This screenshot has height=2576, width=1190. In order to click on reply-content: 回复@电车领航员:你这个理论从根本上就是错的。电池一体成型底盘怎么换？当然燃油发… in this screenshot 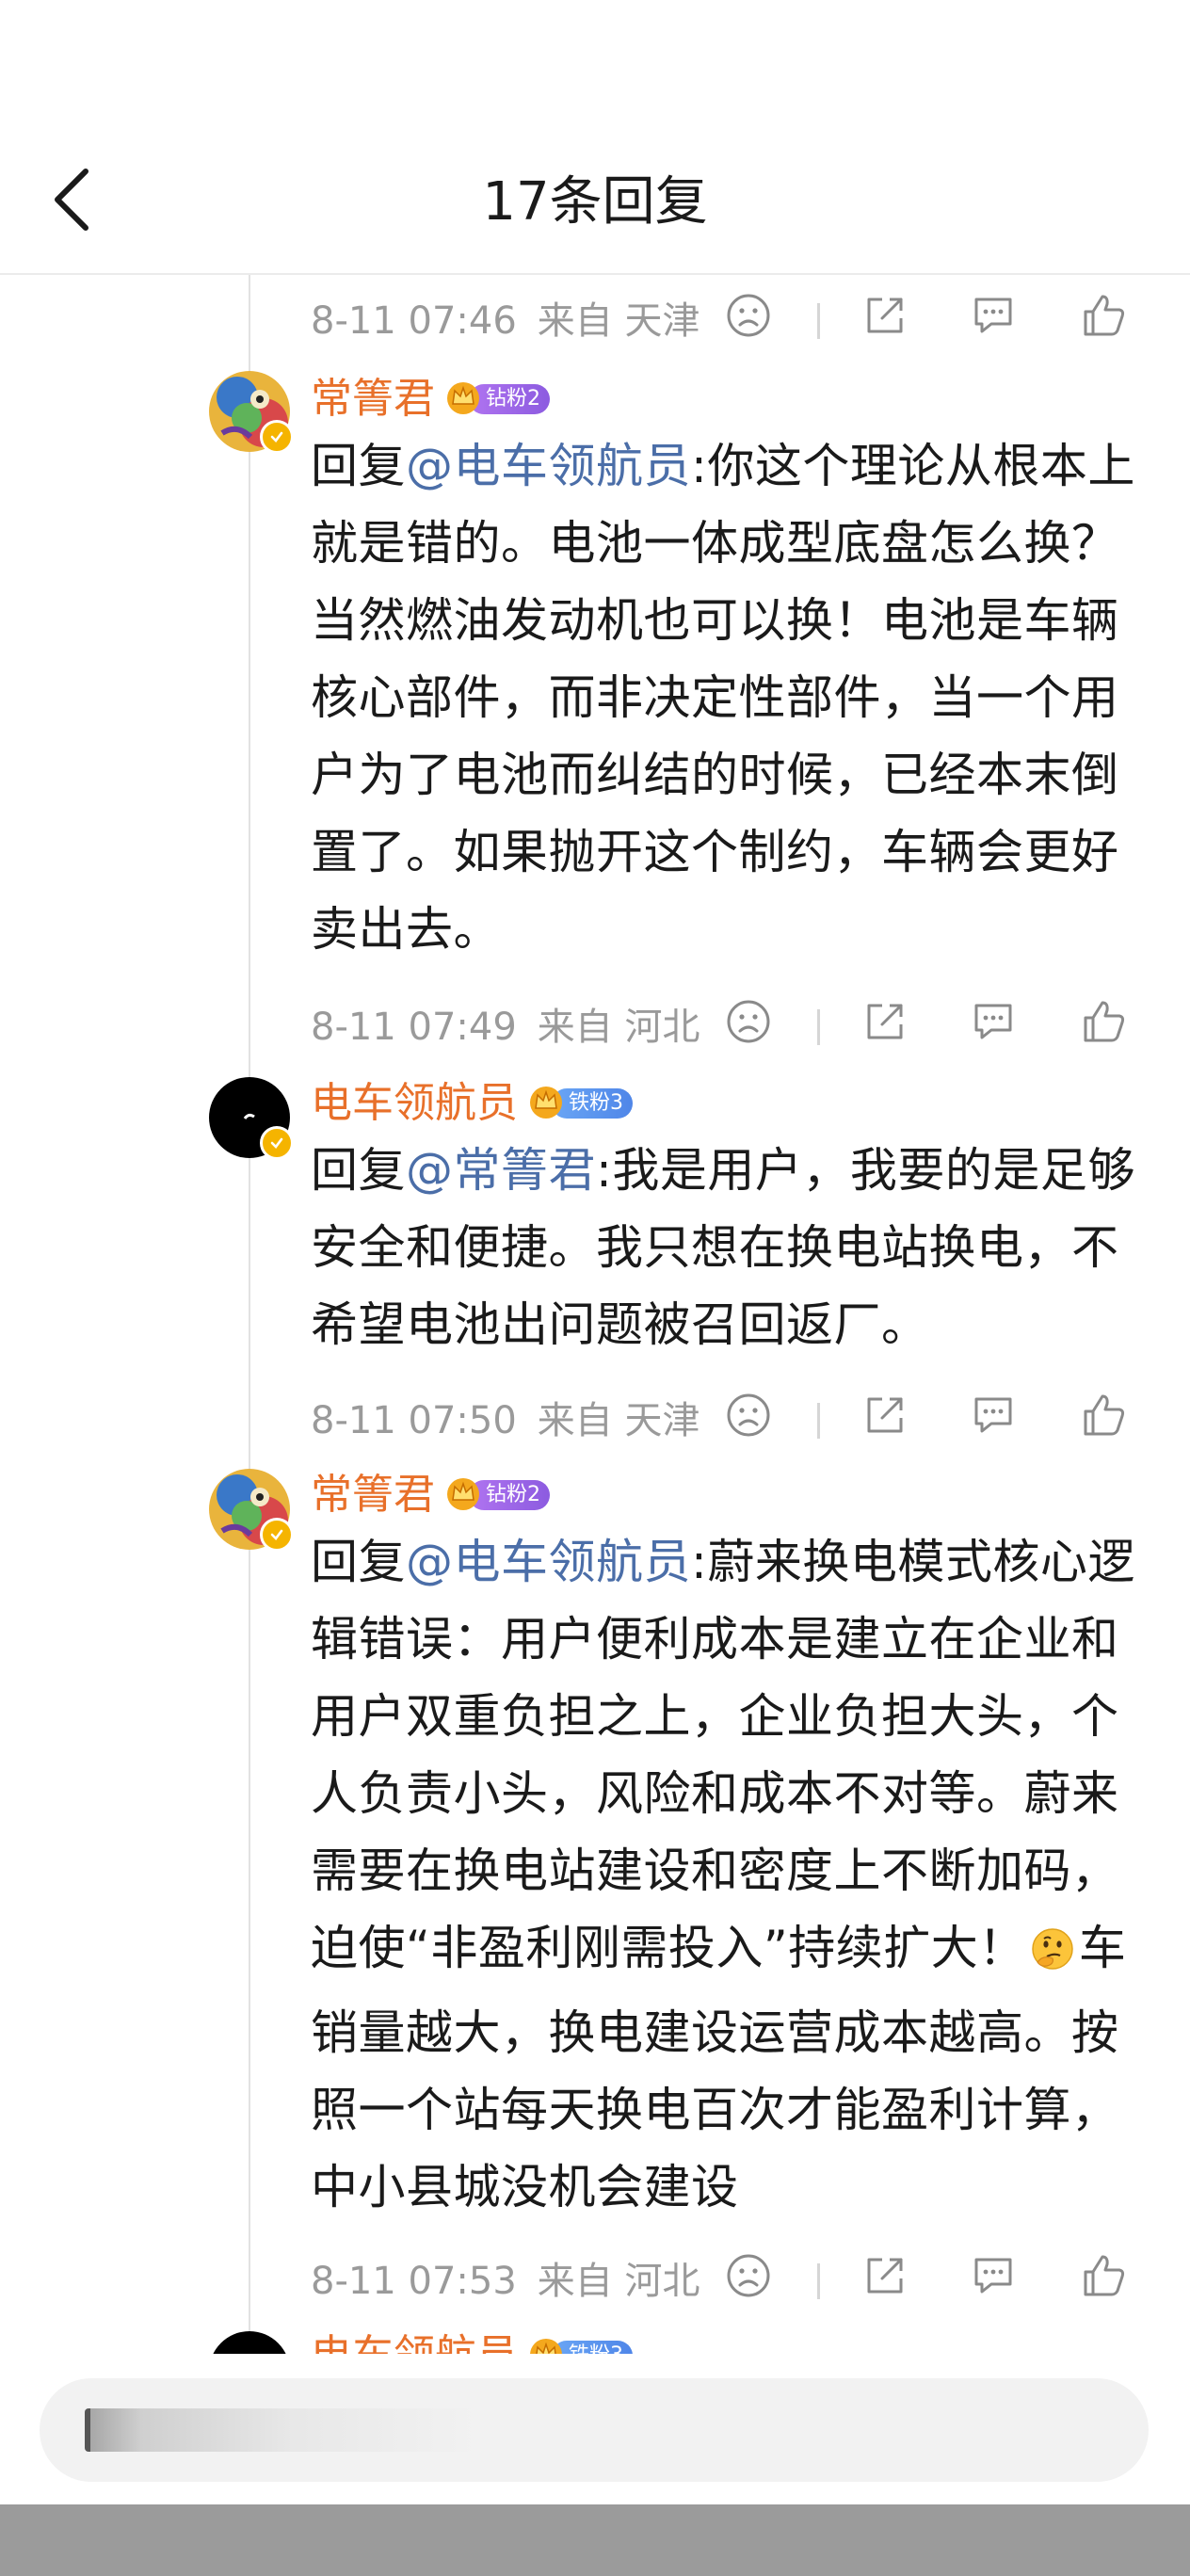, I will do `click(734, 697)`.